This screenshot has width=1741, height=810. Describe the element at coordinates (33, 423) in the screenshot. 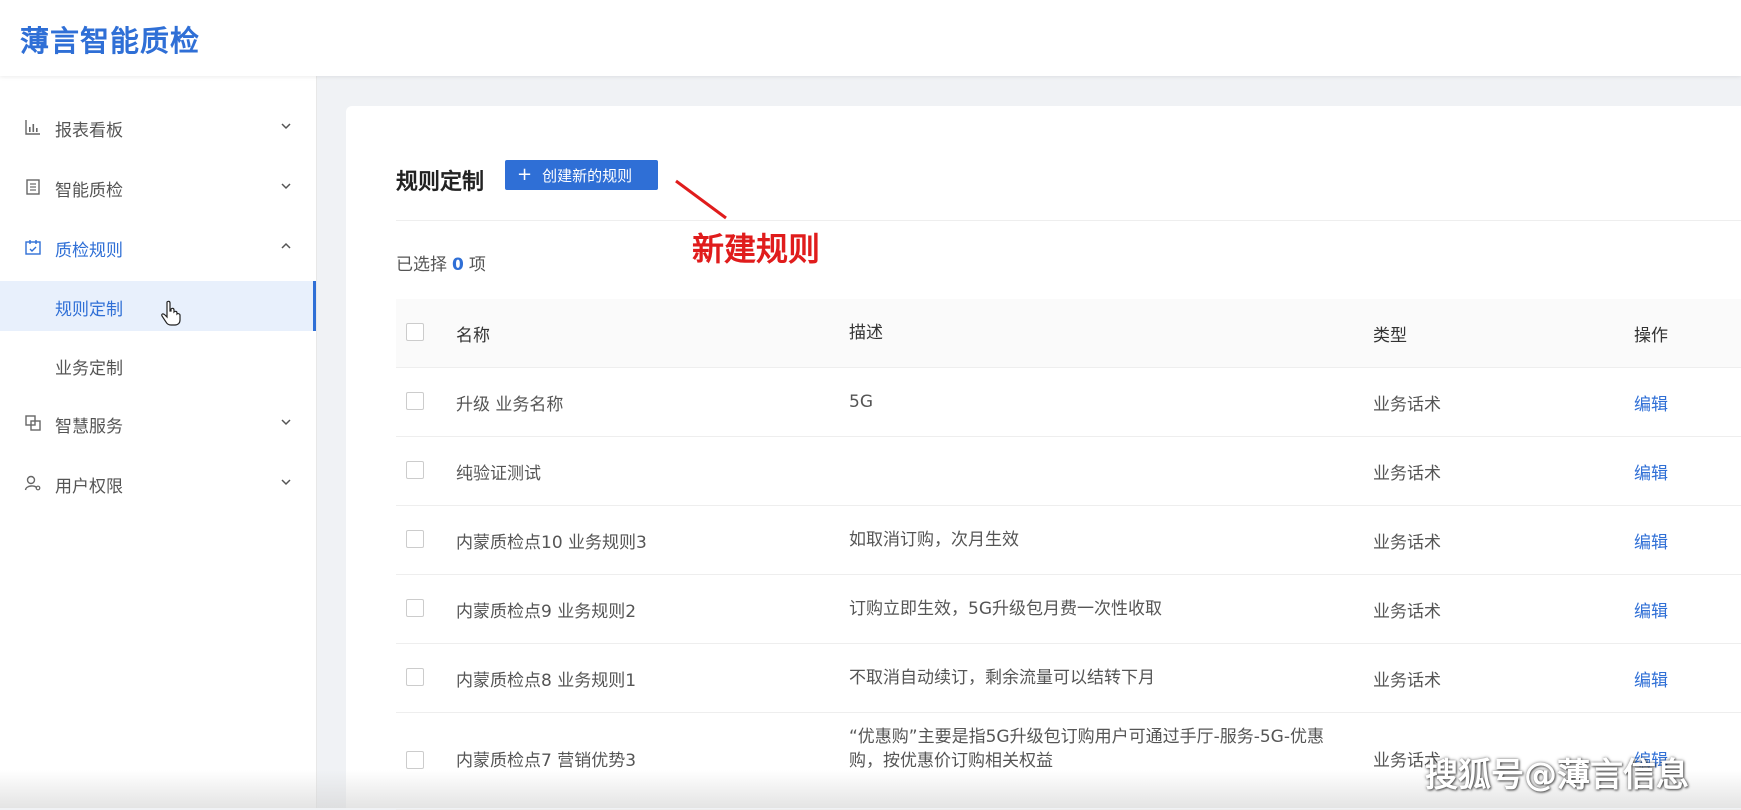

I see `copy-icon` at that location.